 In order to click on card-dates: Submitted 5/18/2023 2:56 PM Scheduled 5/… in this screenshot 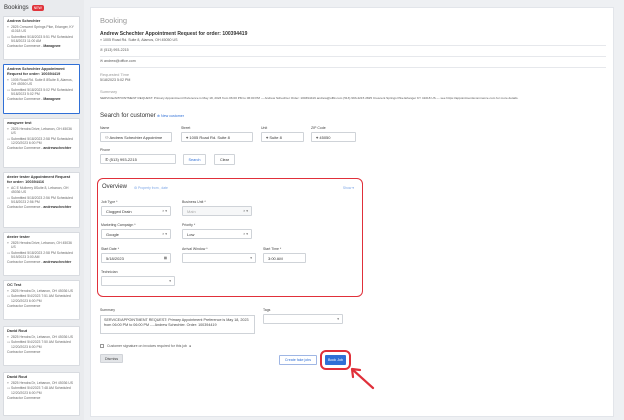, I will do `click(42, 199)`.